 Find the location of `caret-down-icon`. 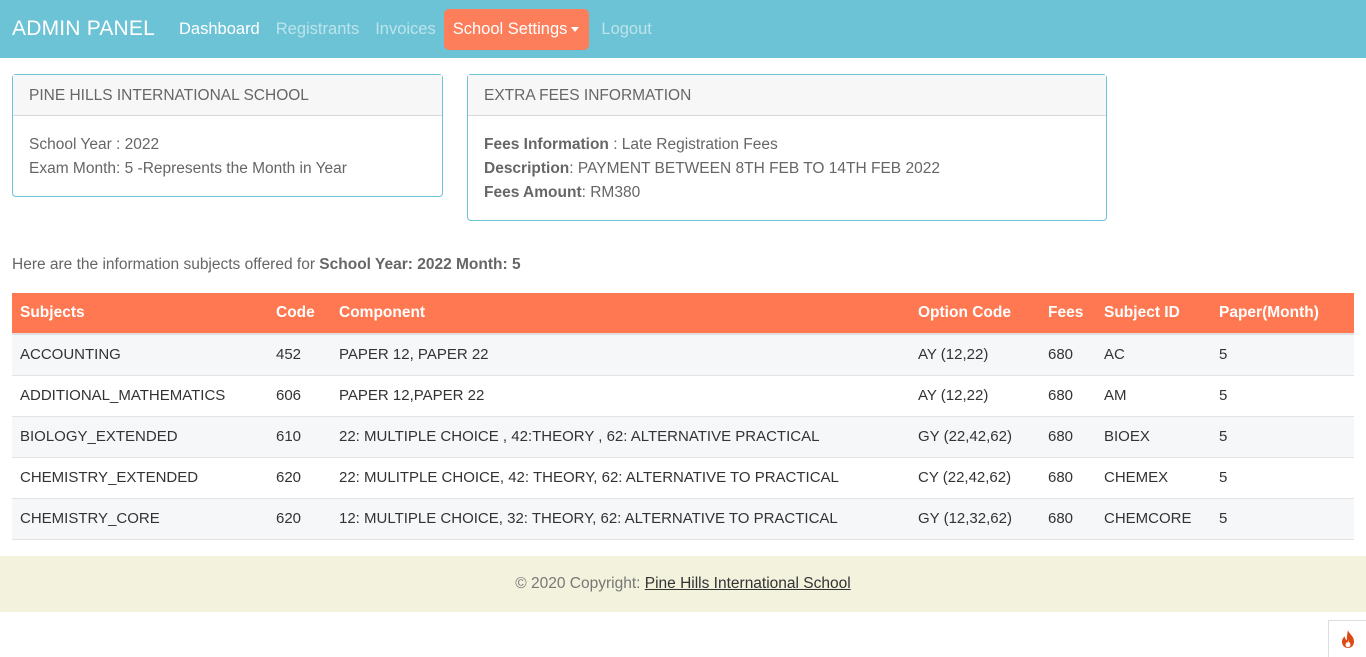

caret-down-icon is located at coordinates (575, 29).